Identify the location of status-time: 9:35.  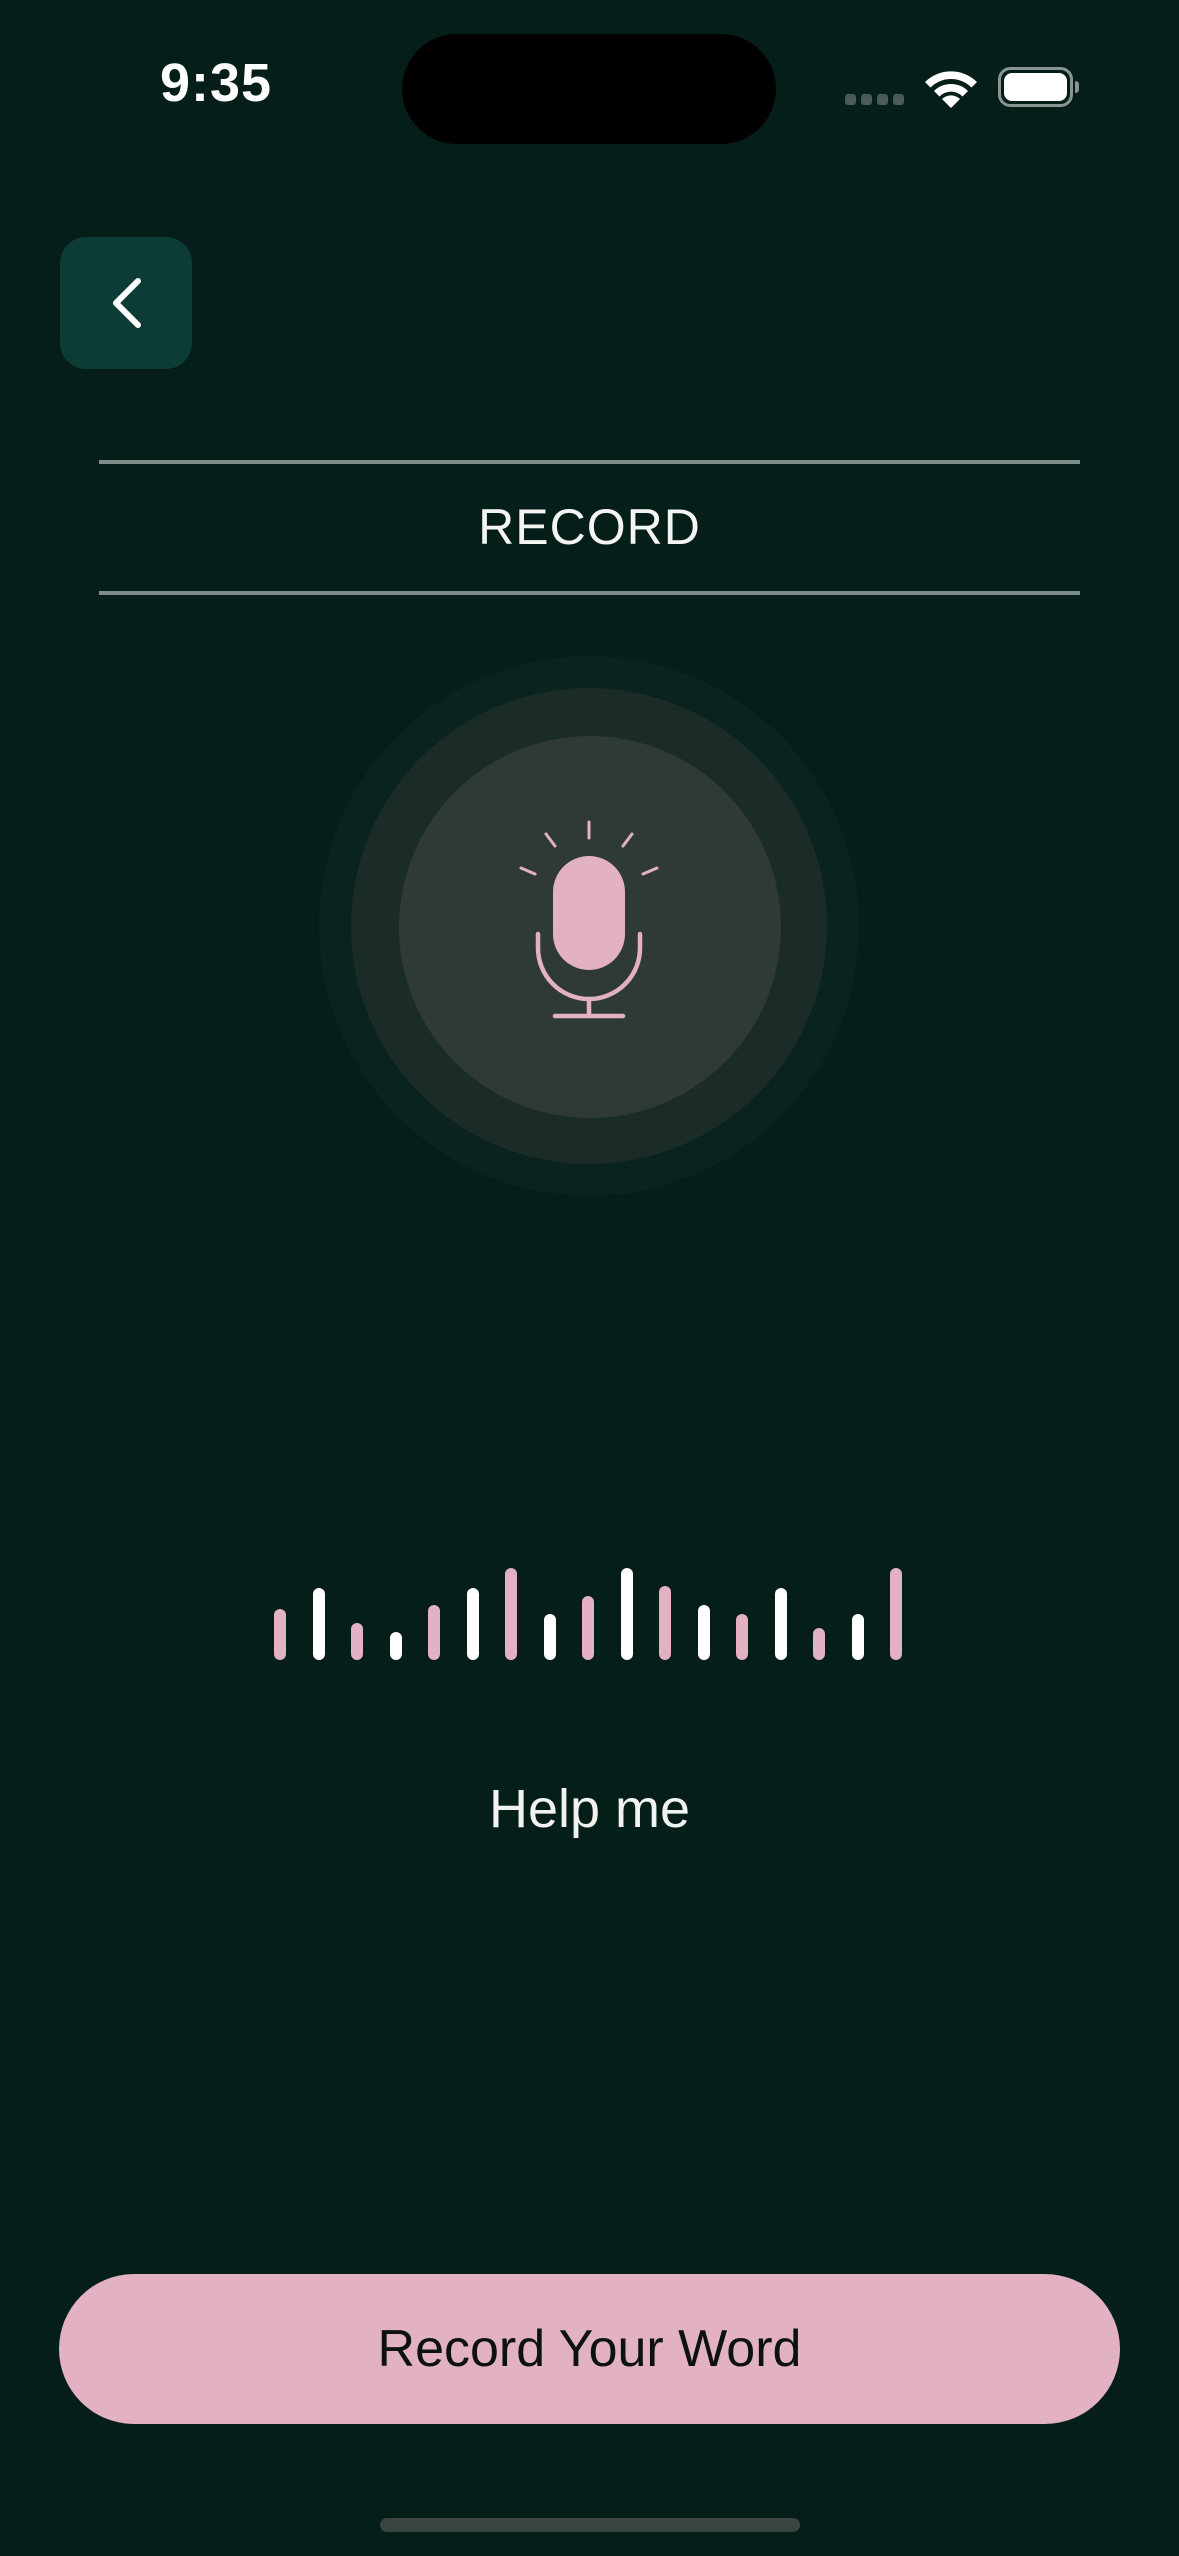
(216, 83).